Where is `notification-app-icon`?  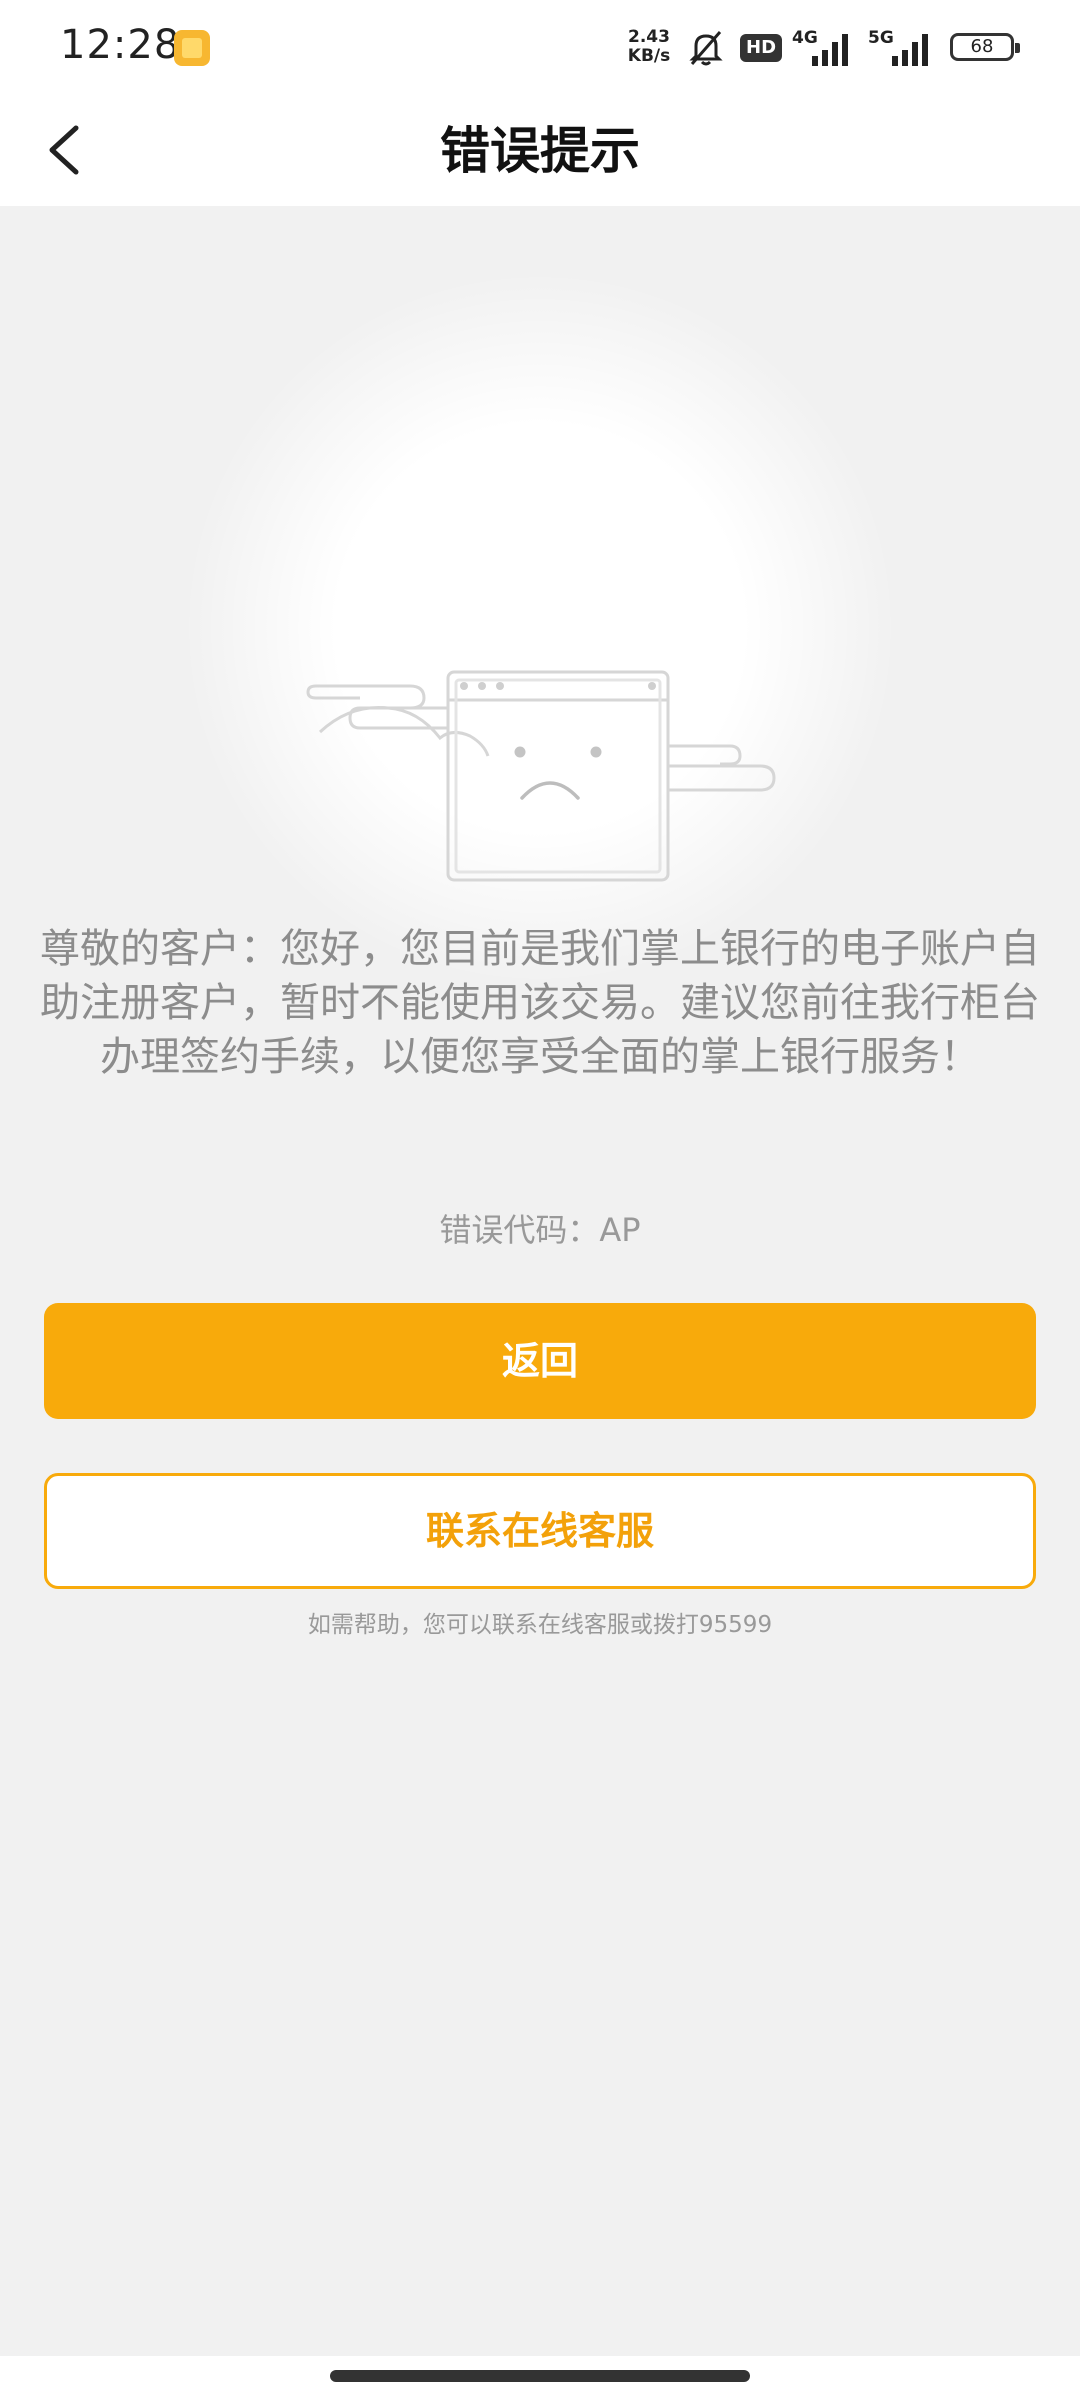
notification-app-icon is located at coordinates (192, 48).